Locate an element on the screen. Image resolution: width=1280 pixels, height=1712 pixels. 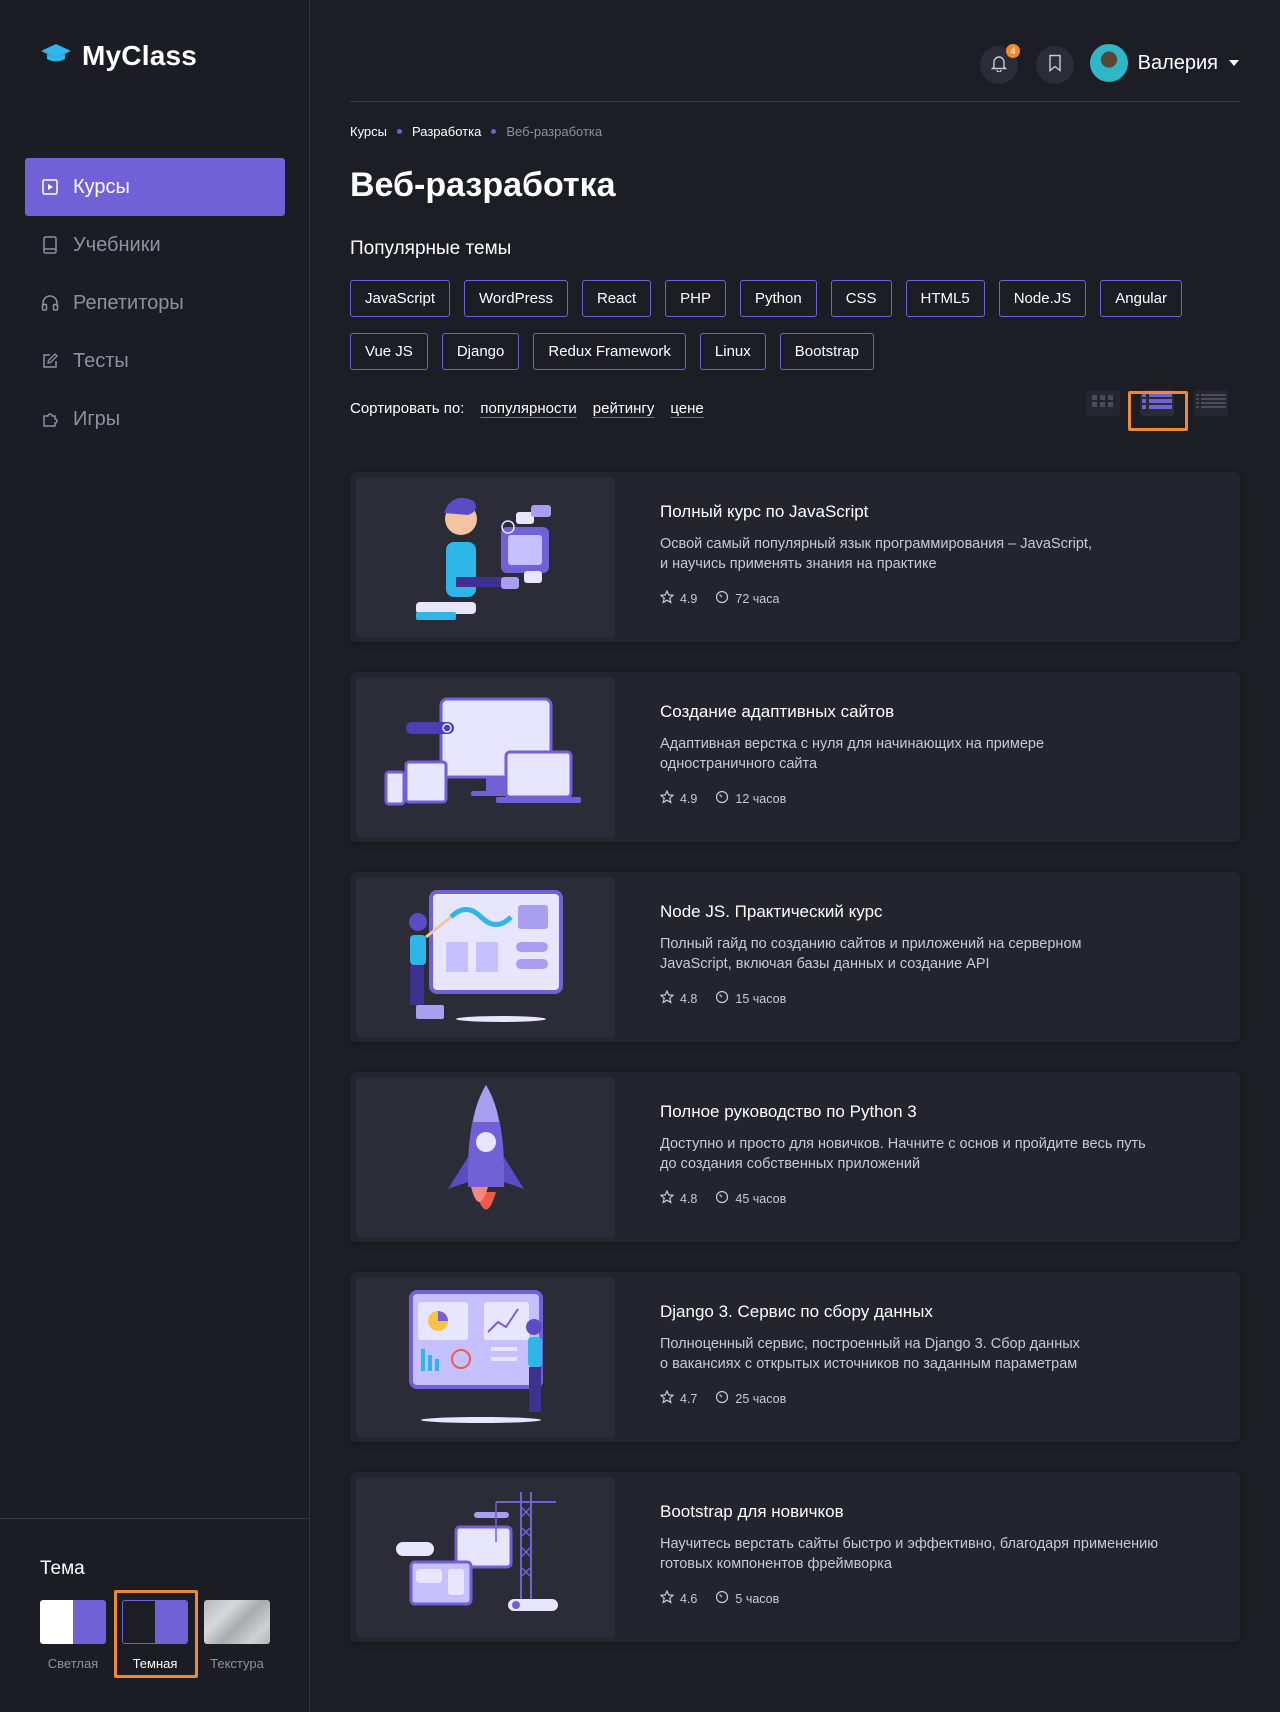
sort-by-popularity: популярности is located at coordinates (528, 408).